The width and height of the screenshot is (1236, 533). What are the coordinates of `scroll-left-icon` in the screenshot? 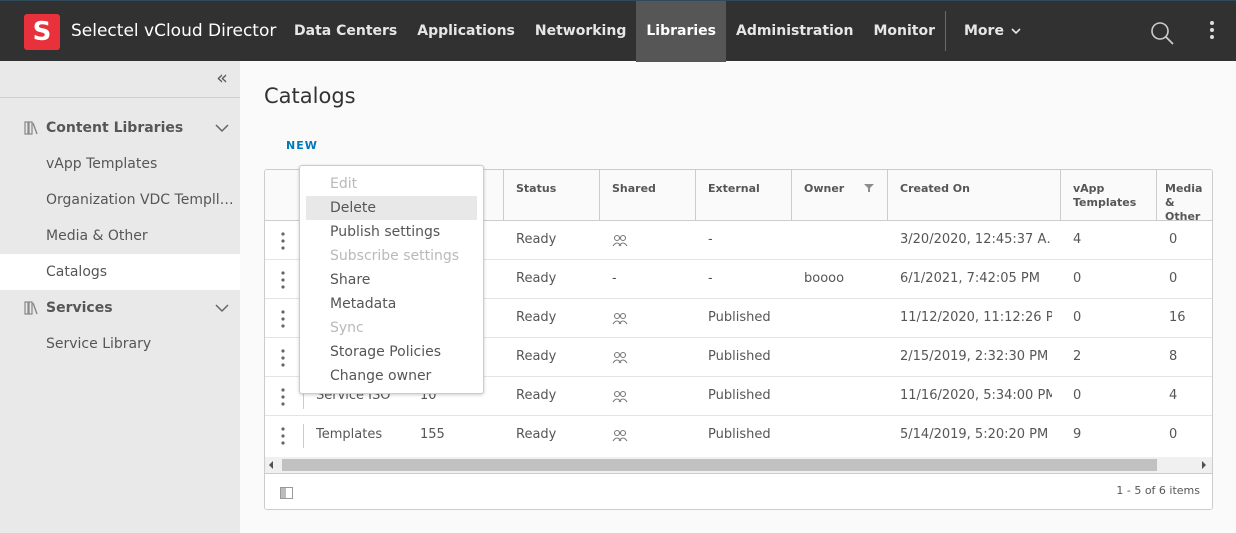 It's located at (271, 465).